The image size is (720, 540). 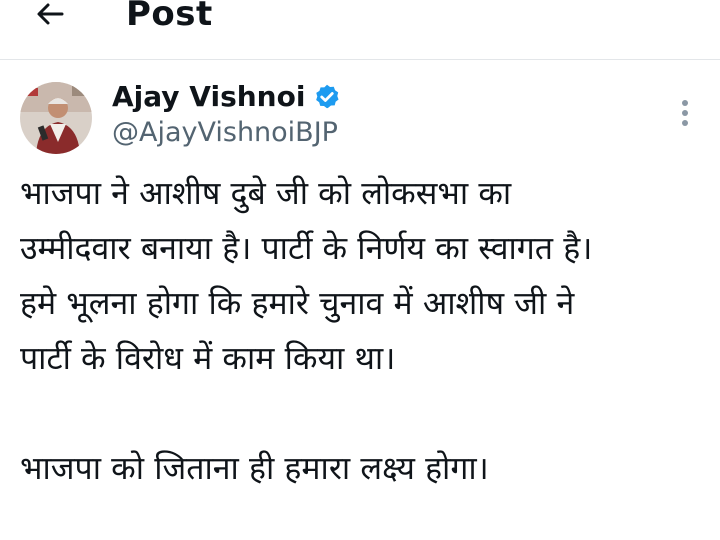 What do you see at coordinates (50, 14) in the screenshot?
I see `arrow-left-icon` at bounding box center [50, 14].